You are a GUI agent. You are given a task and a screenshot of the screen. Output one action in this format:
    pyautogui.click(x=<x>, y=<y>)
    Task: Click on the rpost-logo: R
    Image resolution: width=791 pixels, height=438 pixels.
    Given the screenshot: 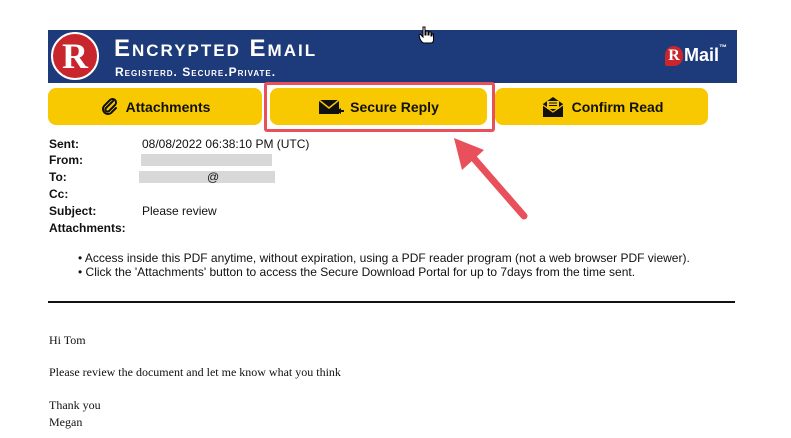 What is the action you would take?
    pyautogui.click(x=75, y=56)
    